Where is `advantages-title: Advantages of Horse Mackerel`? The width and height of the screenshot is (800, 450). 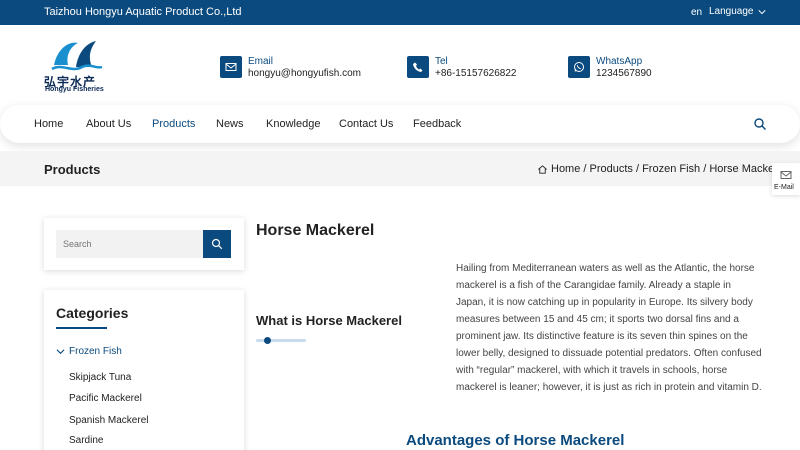 advantages-title: Advantages of Horse Mackerel is located at coordinates (515, 440).